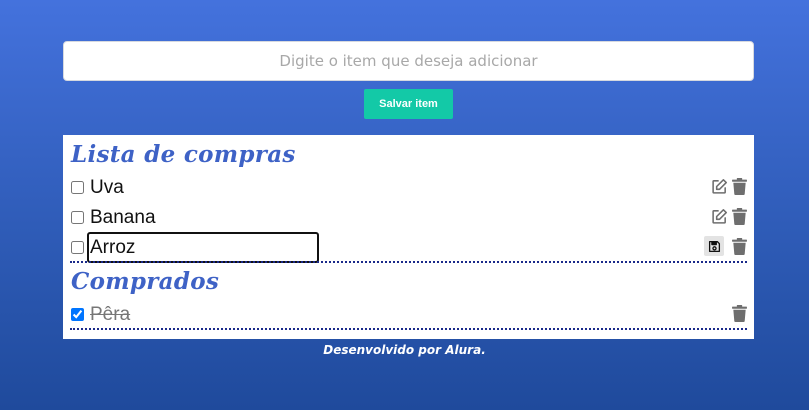 This screenshot has height=410, width=809. What do you see at coordinates (145, 281) in the screenshot?
I see `purchased-title: Comprados` at bounding box center [145, 281].